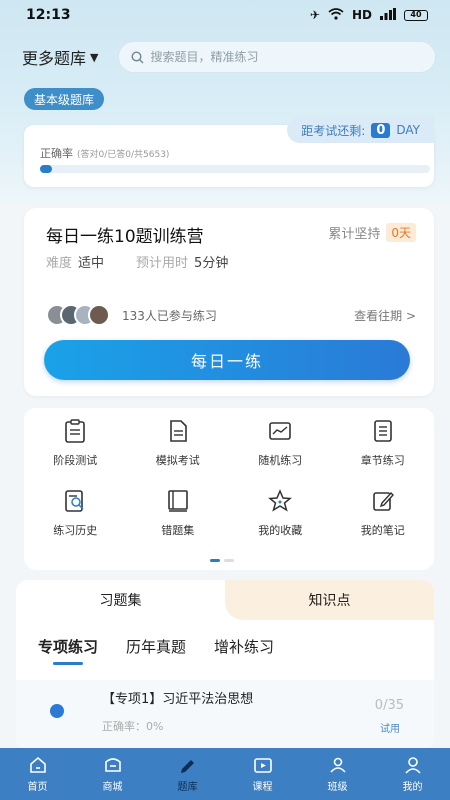 Image resolution: width=450 pixels, height=800 pixels. What do you see at coordinates (280, 460) in the screenshot?
I see `grid-item-label: 随机练习` at bounding box center [280, 460].